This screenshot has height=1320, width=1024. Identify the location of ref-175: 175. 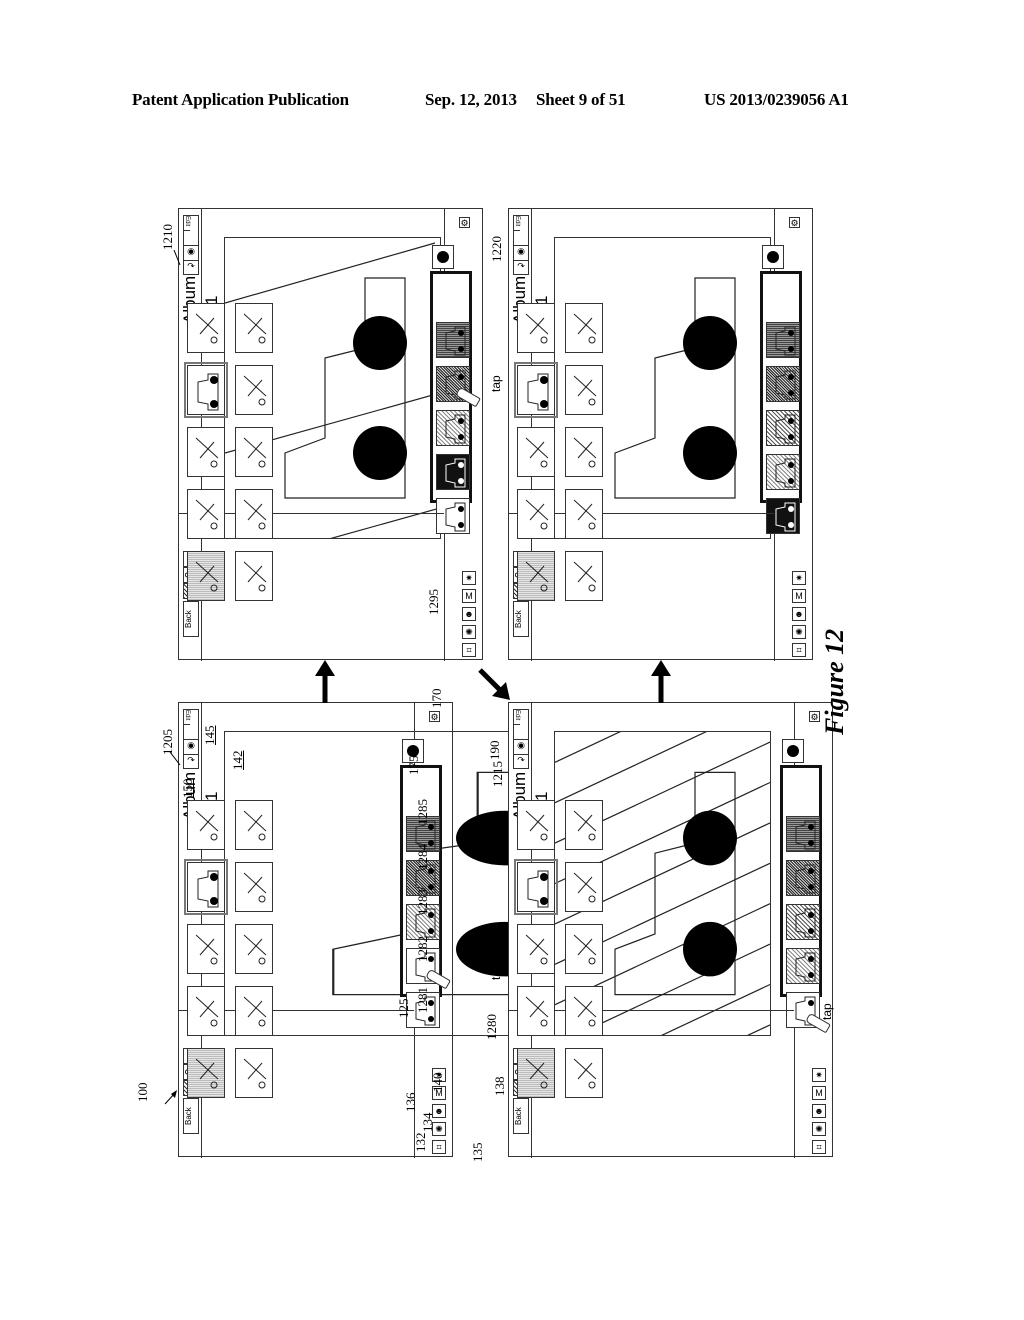
(413, 765).